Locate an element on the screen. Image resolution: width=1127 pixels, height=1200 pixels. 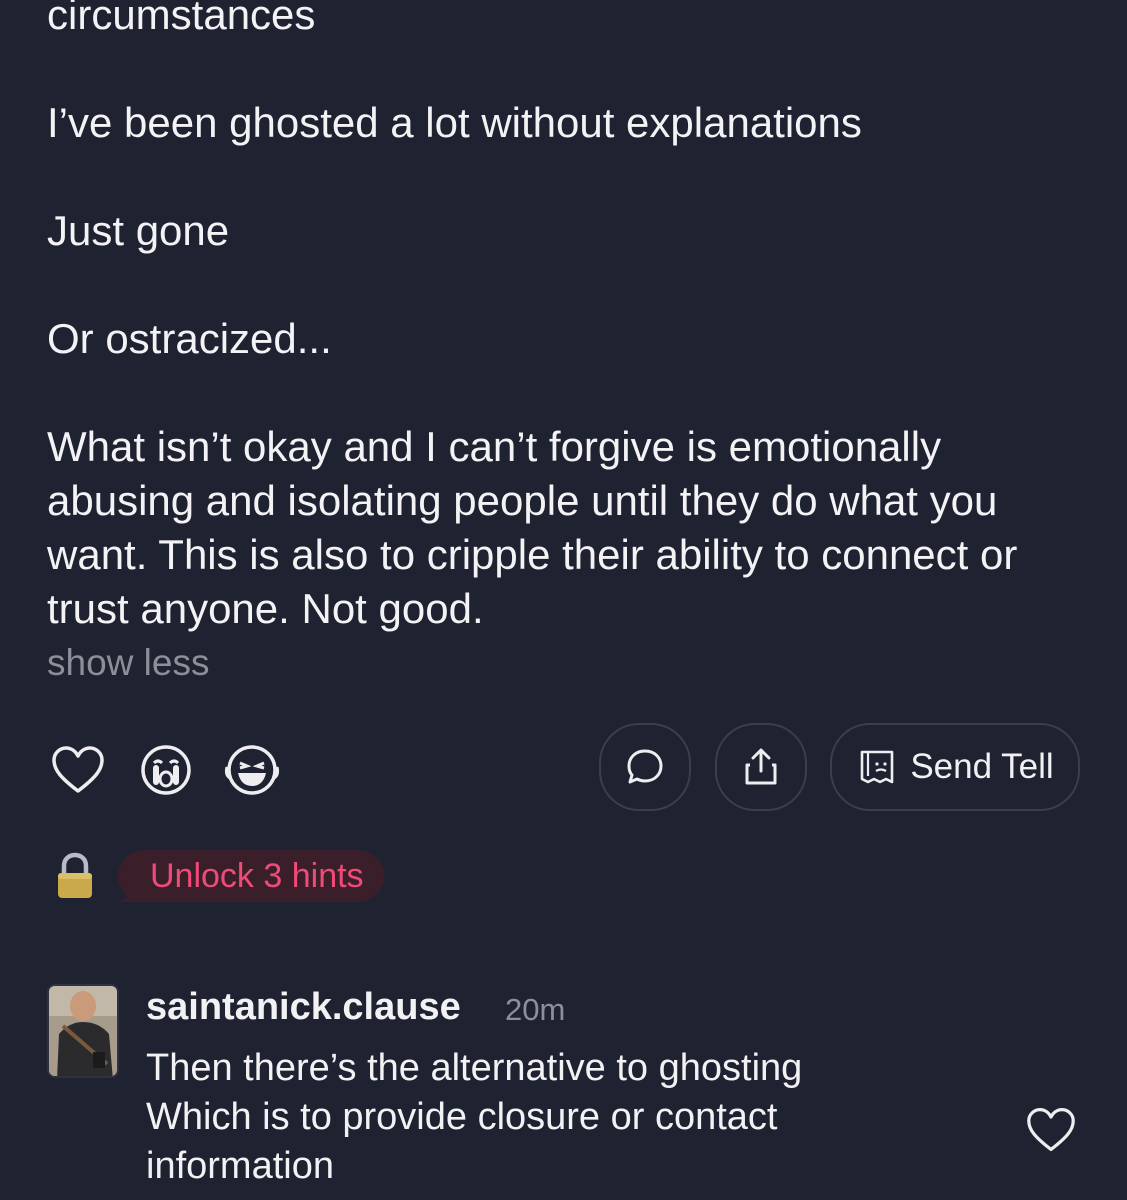
comment-like-button is located at coordinates (1052, 1132).